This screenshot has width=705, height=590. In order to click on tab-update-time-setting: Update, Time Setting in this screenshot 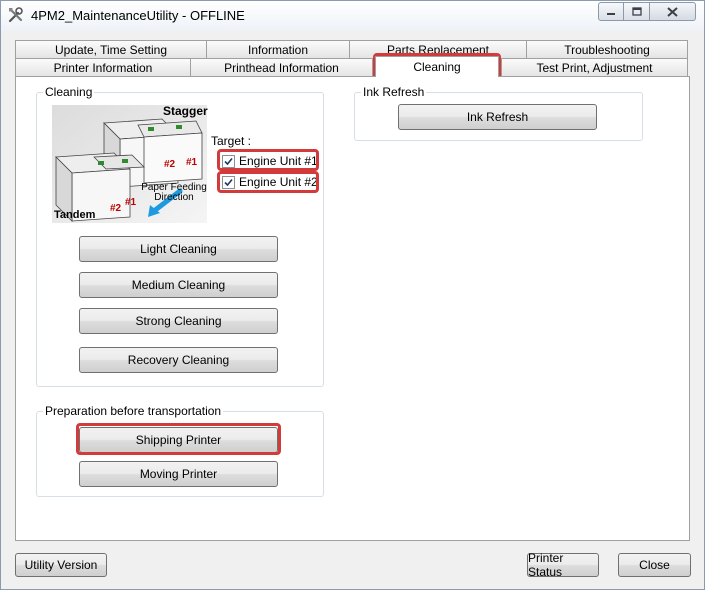, I will do `click(111, 49)`.